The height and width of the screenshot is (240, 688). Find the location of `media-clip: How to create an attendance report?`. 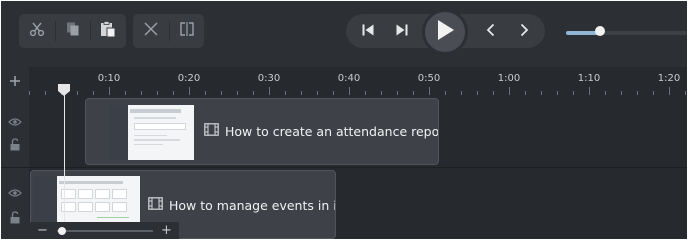

media-clip: How to create an attendance report? is located at coordinates (262, 131).